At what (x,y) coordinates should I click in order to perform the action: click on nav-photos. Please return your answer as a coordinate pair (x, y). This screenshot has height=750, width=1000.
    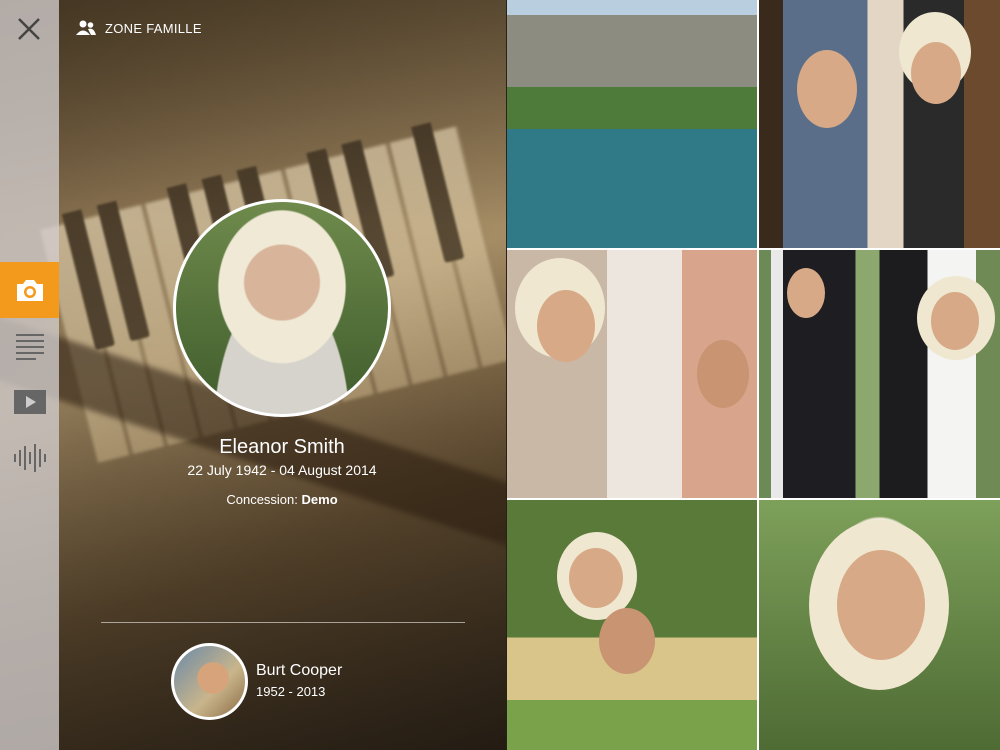
    Looking at the image, I should click on (29, 290).